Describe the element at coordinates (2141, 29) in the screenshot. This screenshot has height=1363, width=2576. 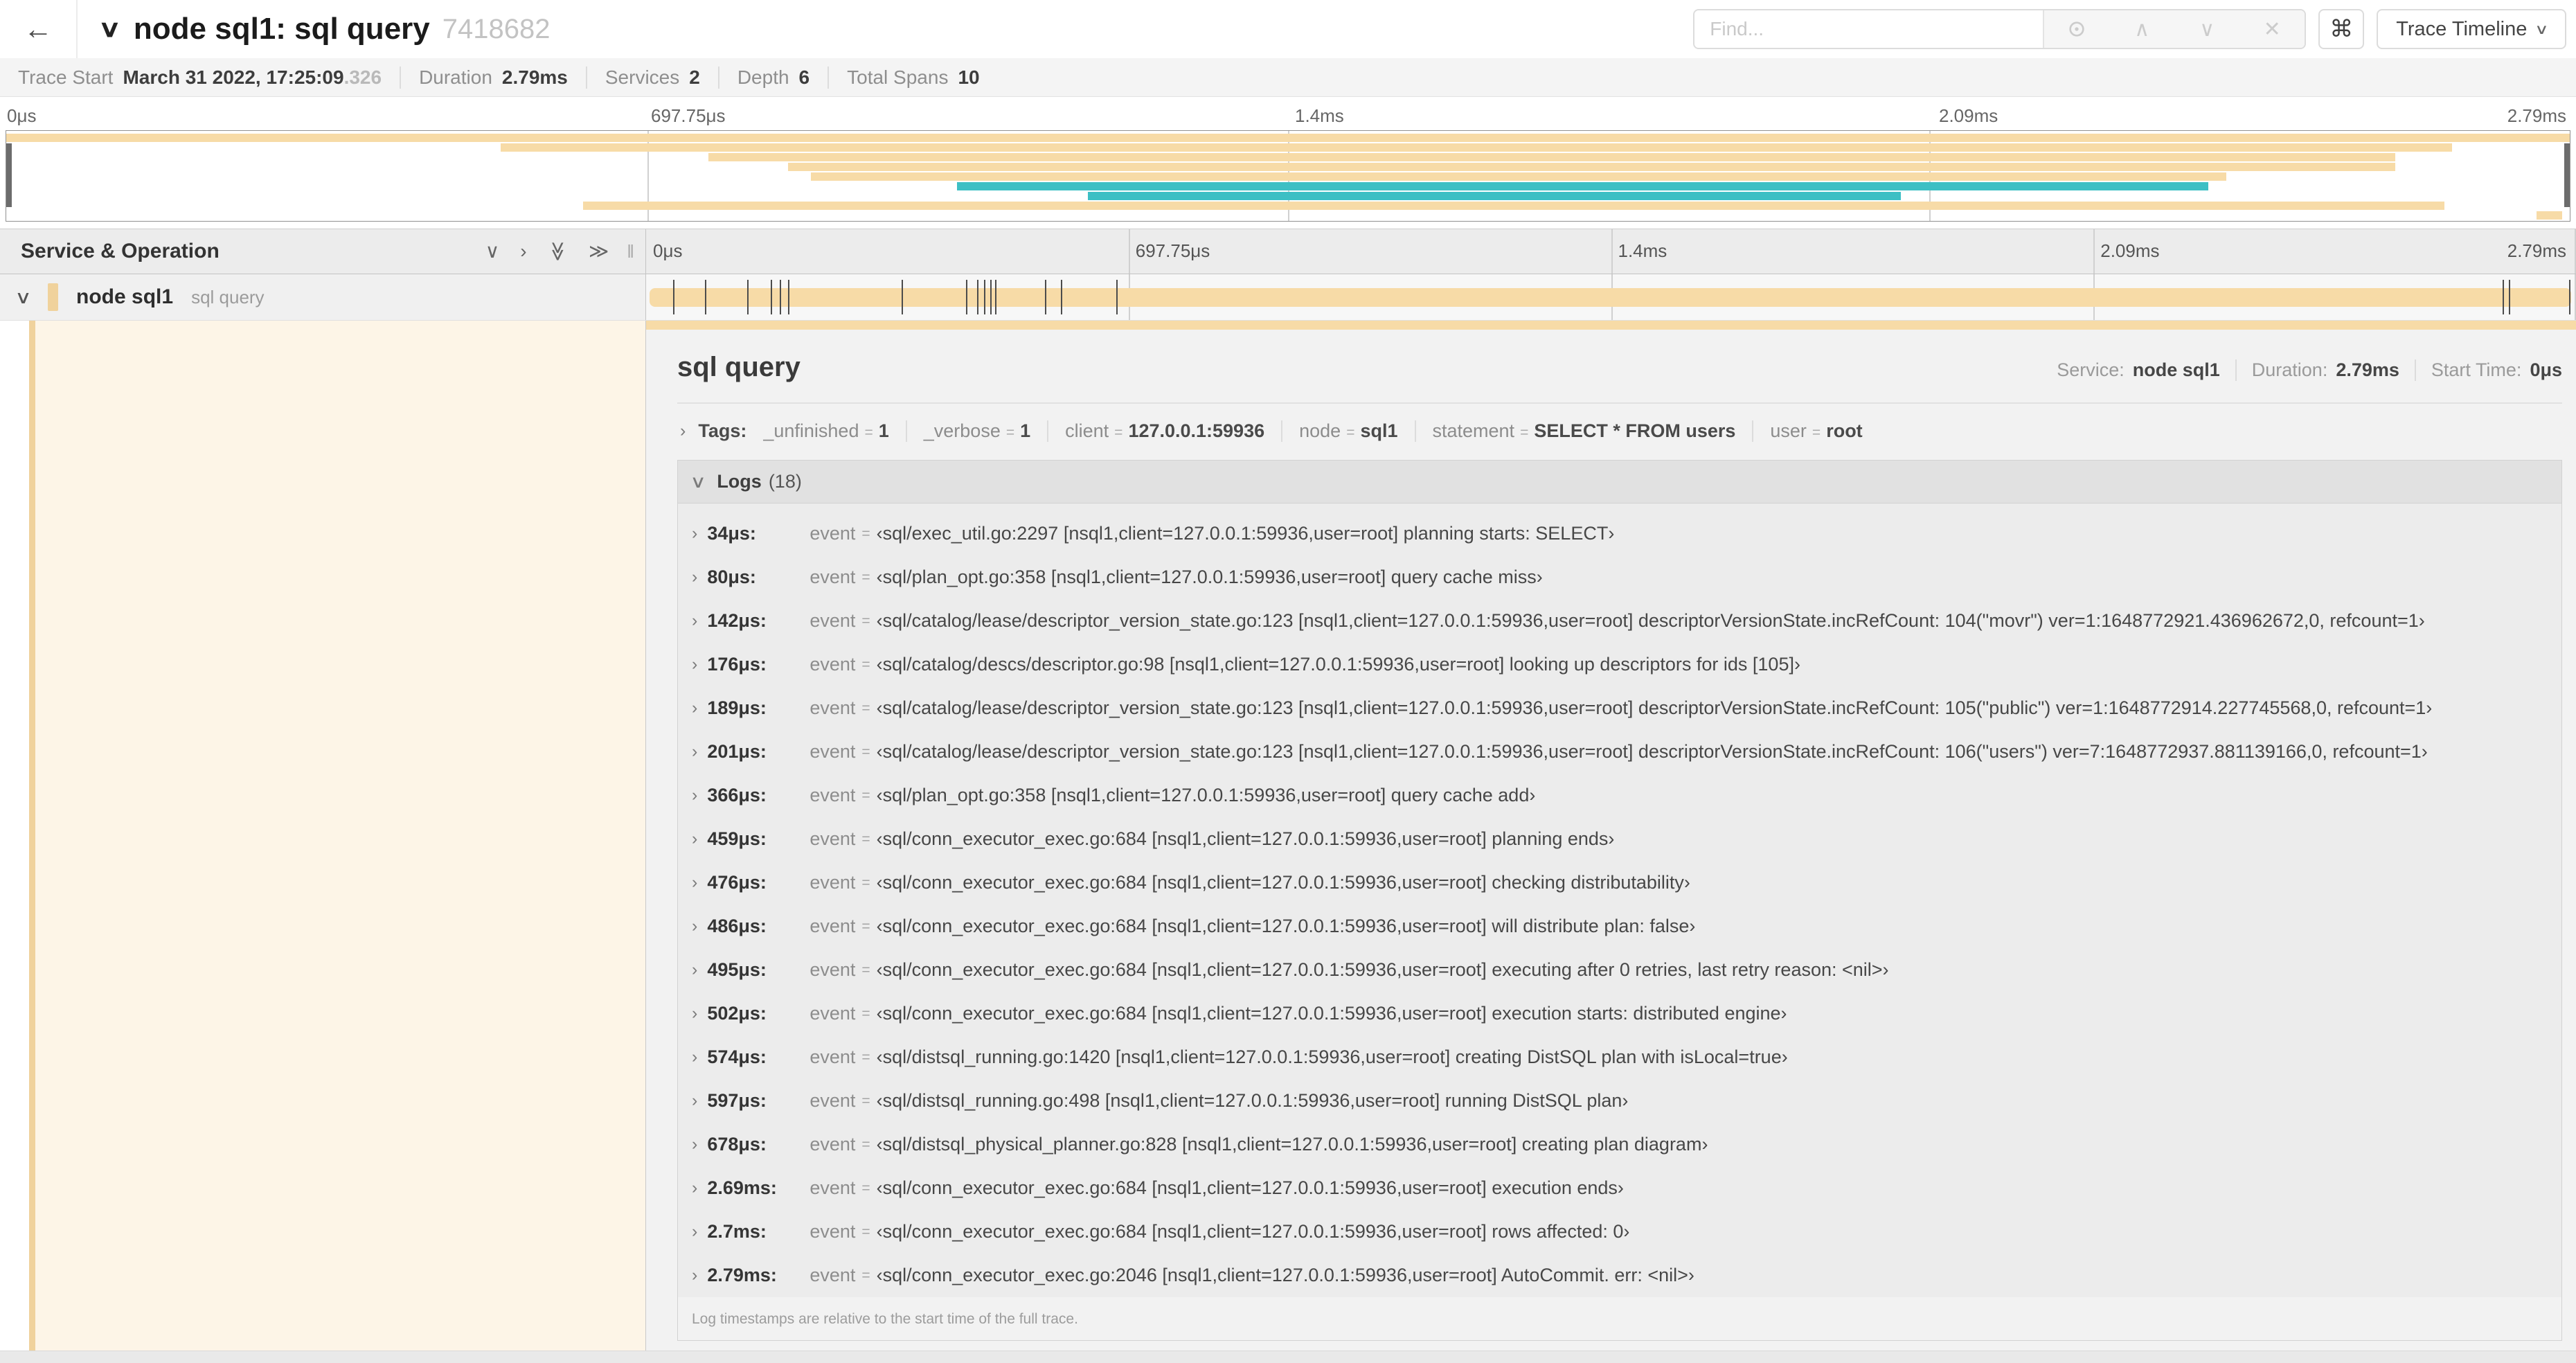
I see `prev-result-chevron-up-icon: ∧` at that location.